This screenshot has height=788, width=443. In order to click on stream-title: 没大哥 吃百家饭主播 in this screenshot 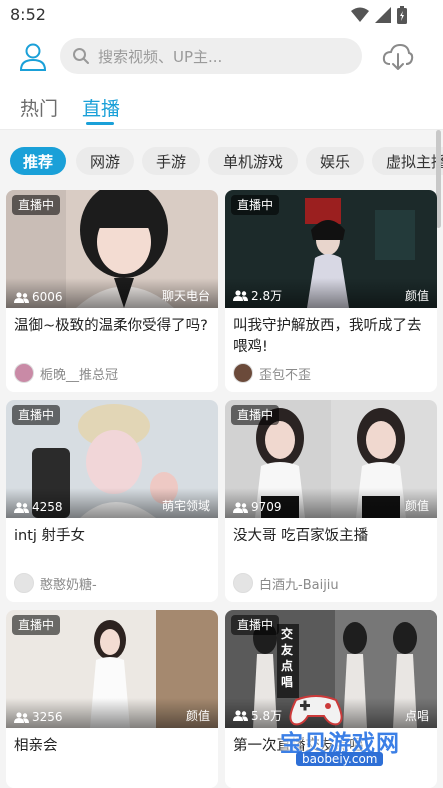, I will do `click(301, 536)`.